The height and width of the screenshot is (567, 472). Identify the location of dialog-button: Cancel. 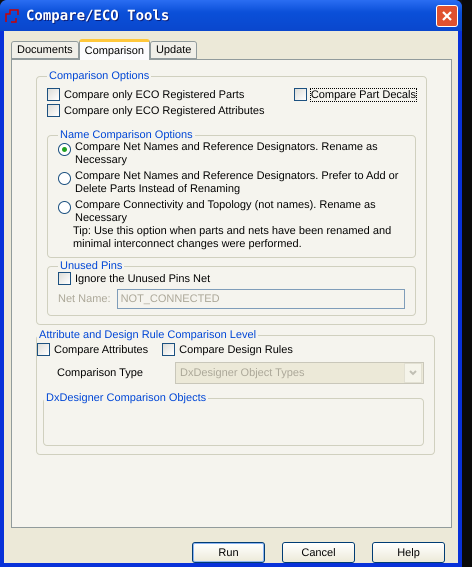
(318, 552).